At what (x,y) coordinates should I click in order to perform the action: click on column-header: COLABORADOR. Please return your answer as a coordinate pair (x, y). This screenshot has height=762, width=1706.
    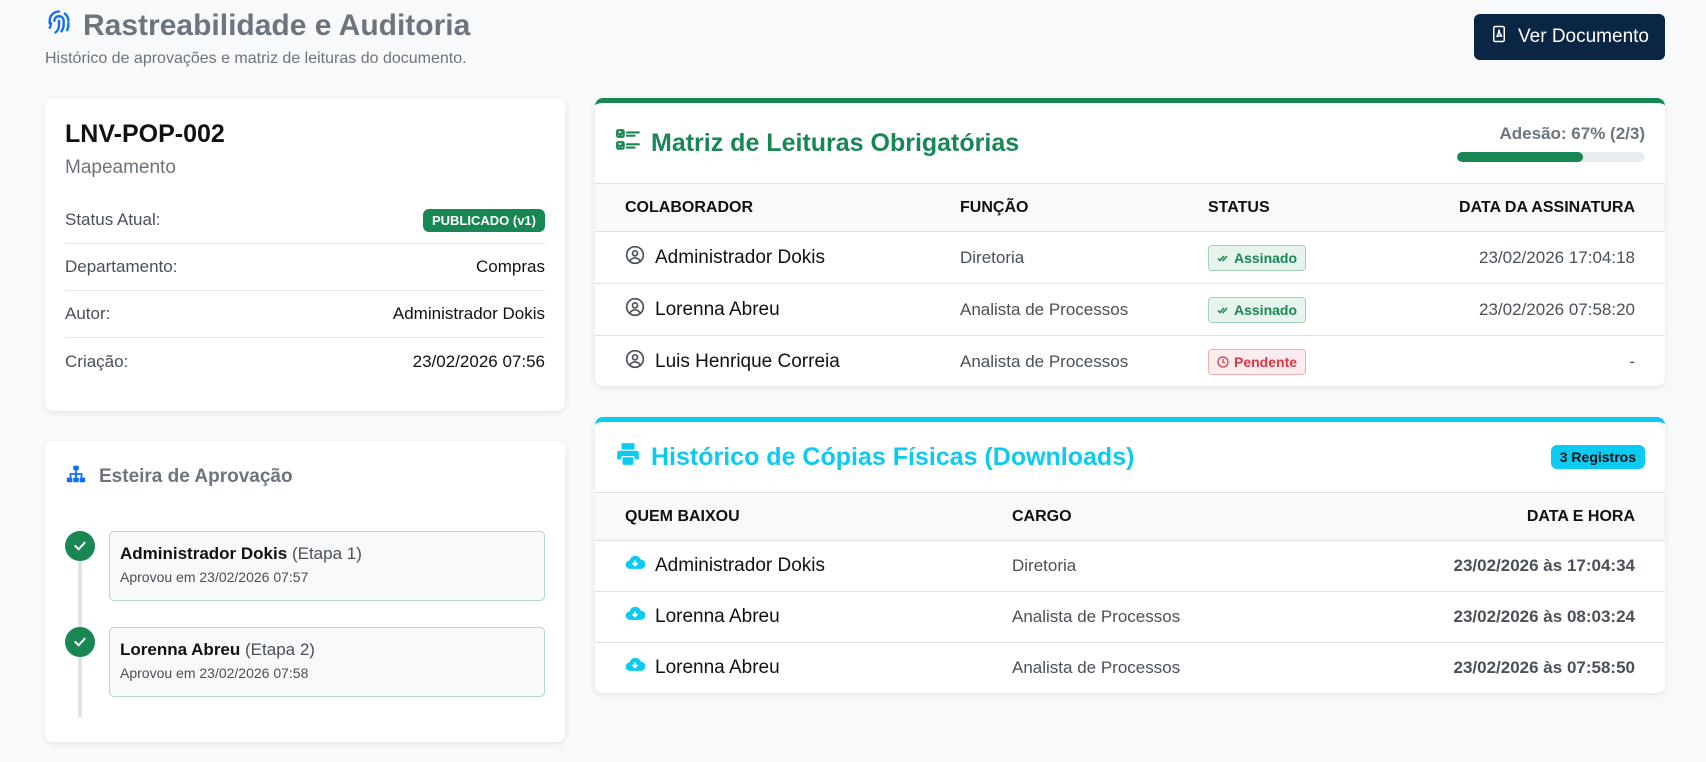
    Looking at the image, I should click on (762, 207).